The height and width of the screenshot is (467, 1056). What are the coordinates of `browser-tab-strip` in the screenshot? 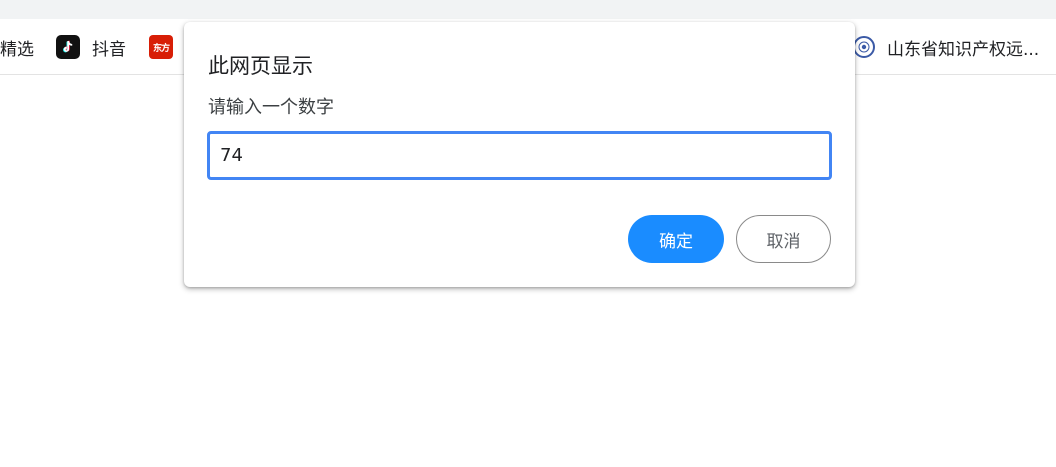 It's located at (528, 9).